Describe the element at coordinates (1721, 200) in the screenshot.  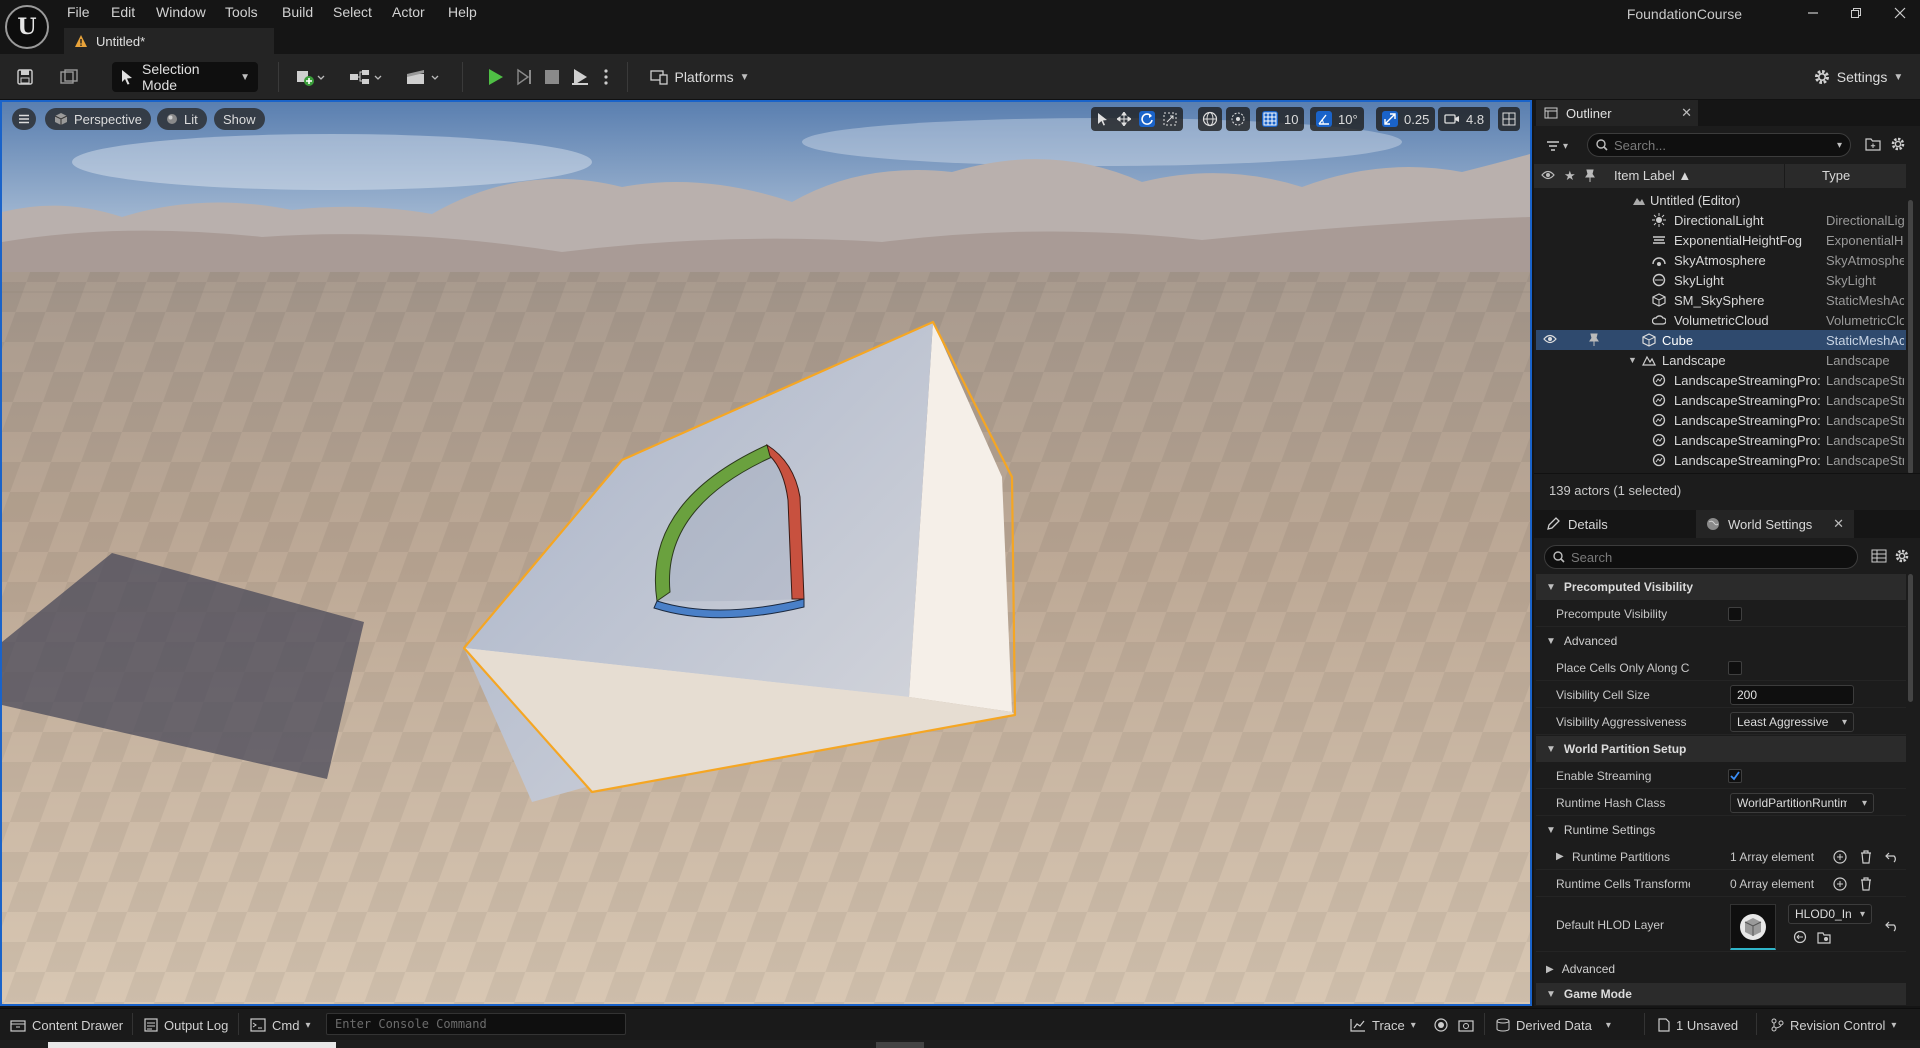
I see `outliner-row-world: Untitled (Editor)` at that location.